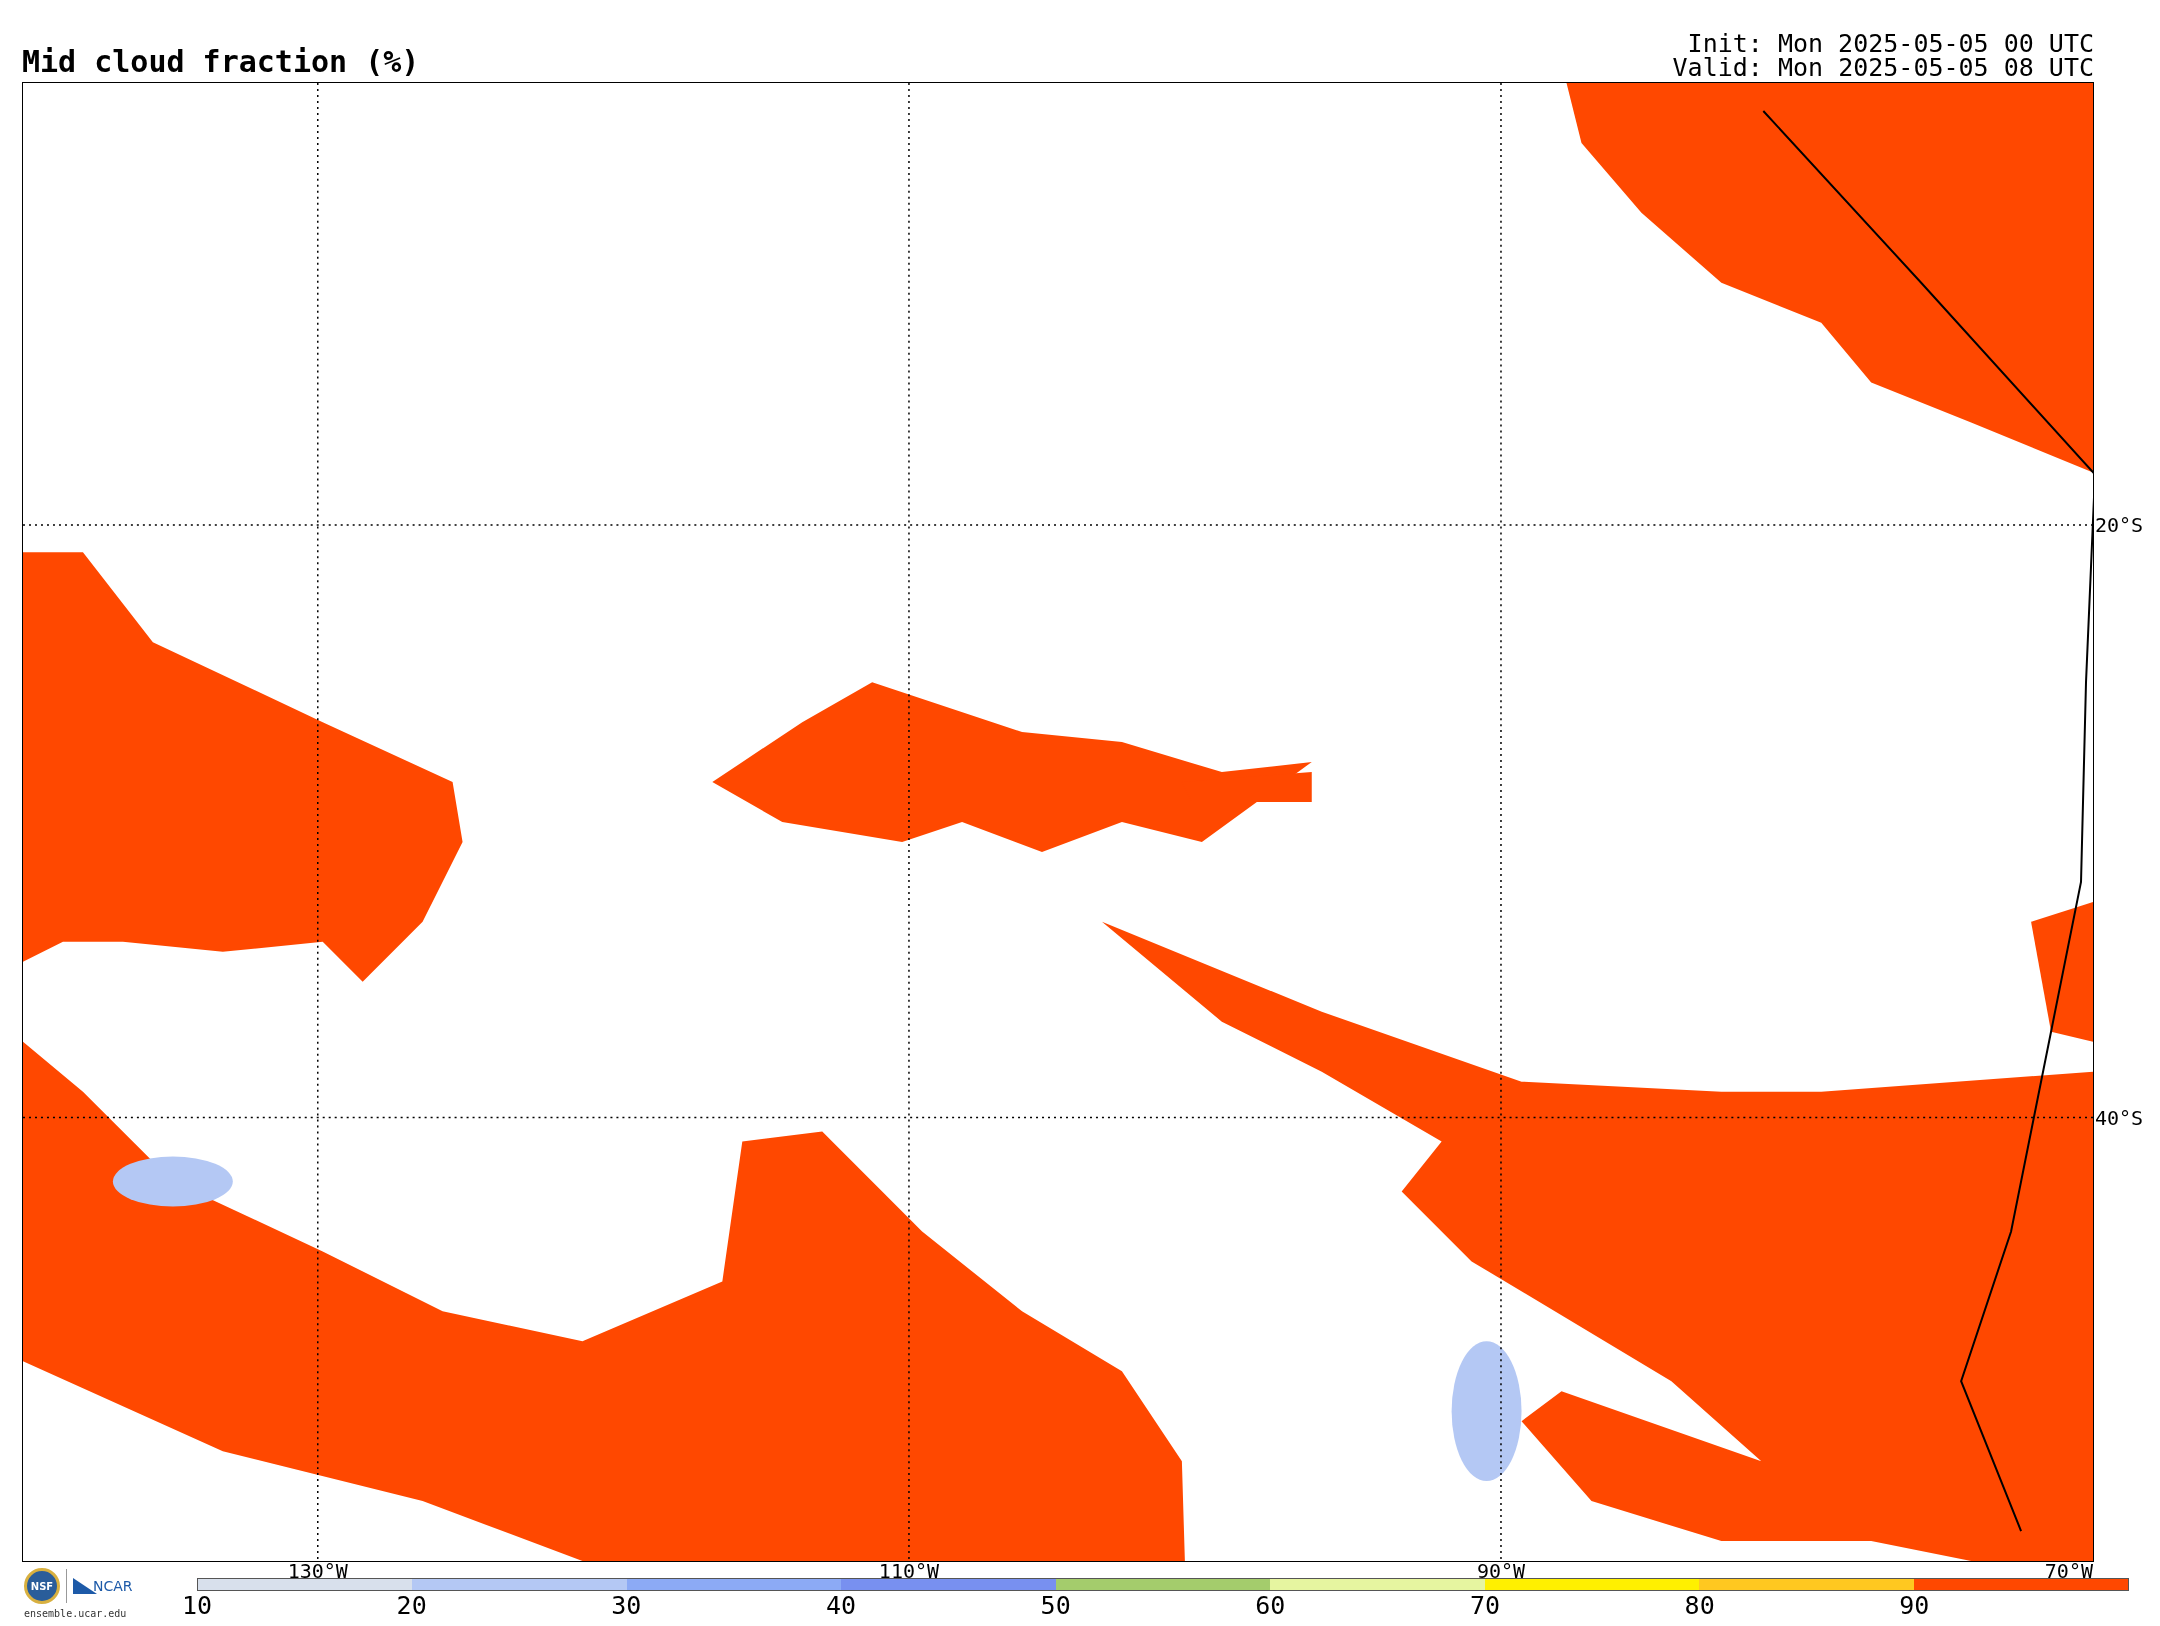 This screenshot has height=1626, width=2160. Describe the element at coordinates (1890, 44) in the screenshot. I see `init-time: Init: Mon 2025-05-05 00 UTC` at that location.